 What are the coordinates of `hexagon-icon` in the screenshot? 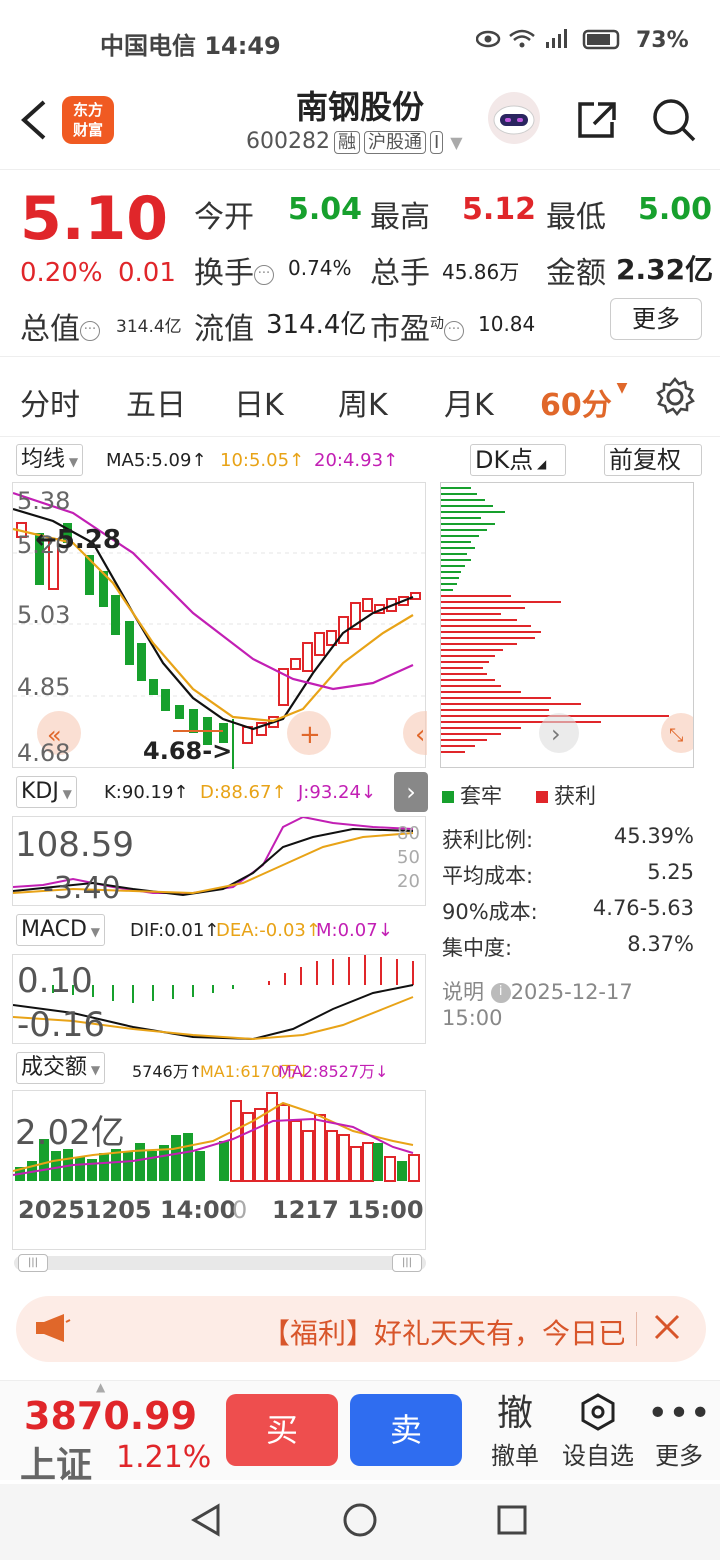 It's located at (598, 1414).